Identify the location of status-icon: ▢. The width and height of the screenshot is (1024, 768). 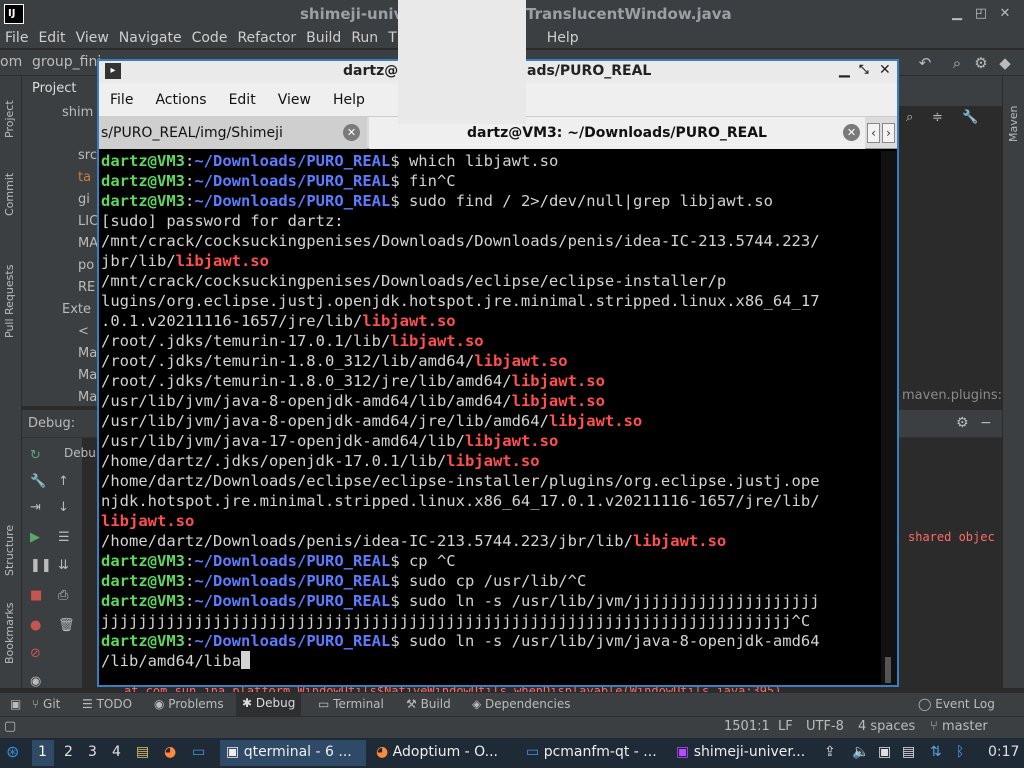
(10, 726).